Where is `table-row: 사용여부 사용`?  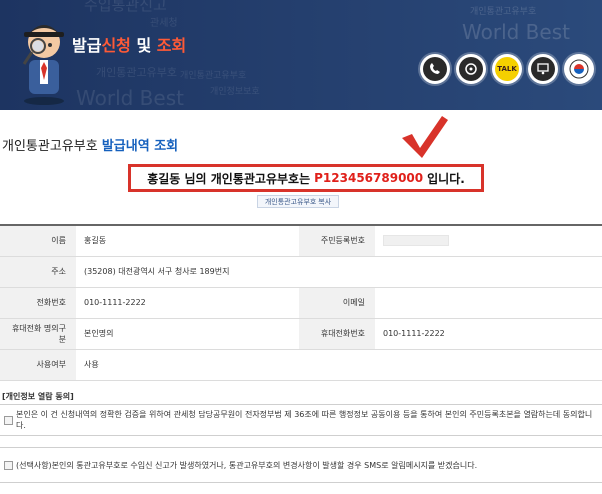
table-row: 사용여부 사용 is located at coordinates (301, 365).